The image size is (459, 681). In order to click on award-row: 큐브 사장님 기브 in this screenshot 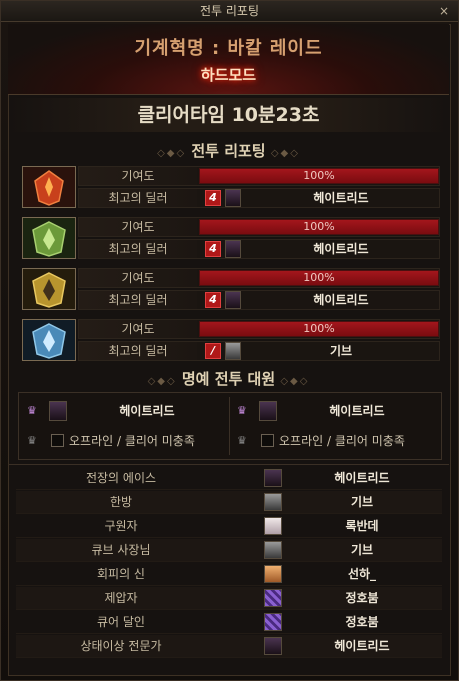, I will do `click(229, 550)`.